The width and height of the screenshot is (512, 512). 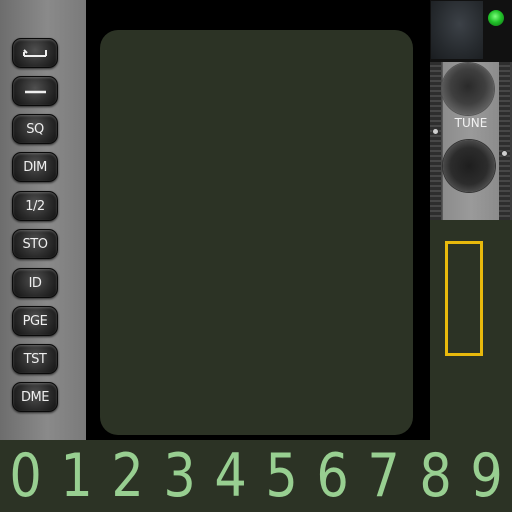 I want to click on dash-icon, so click(x=35, y=92).